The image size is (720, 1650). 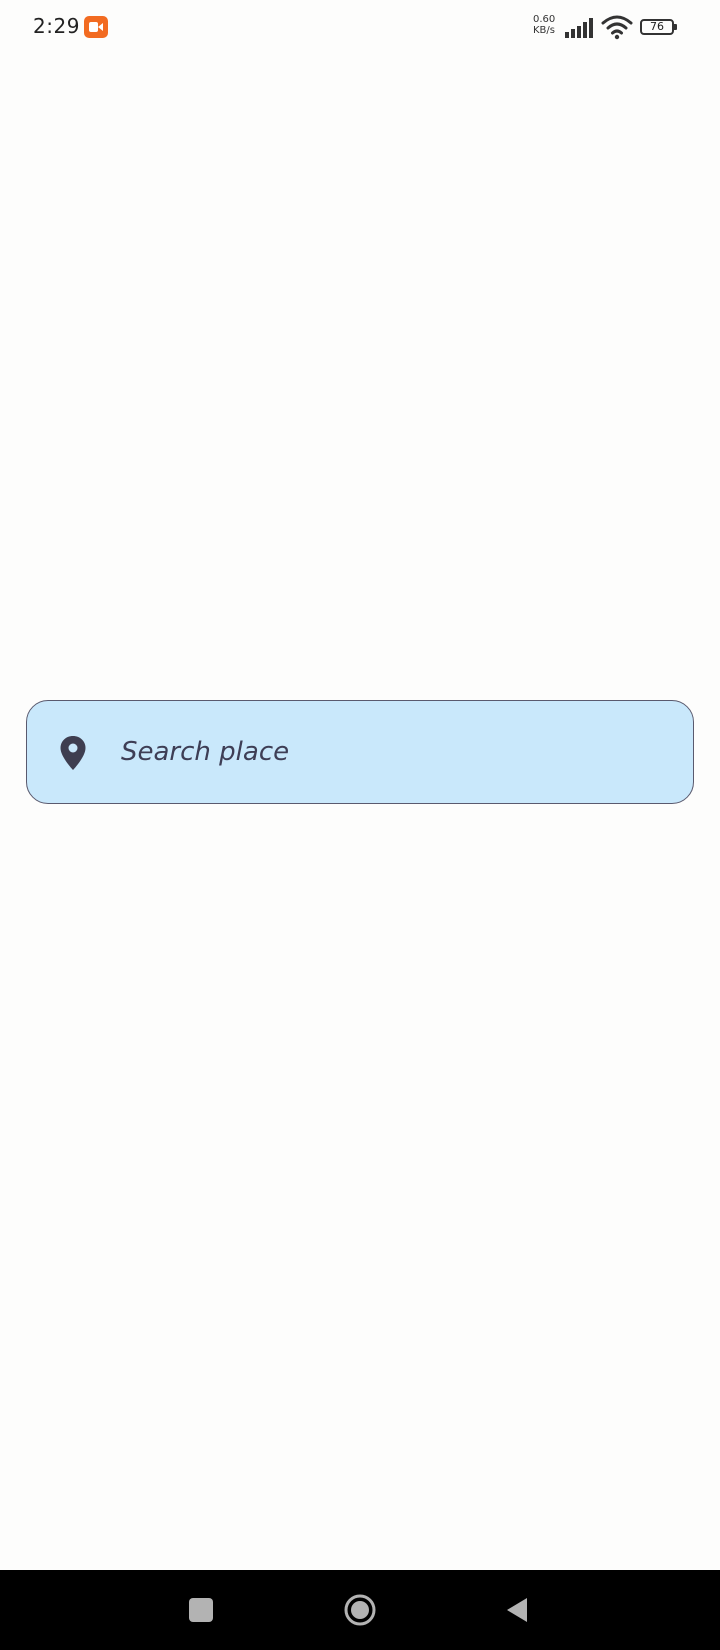 I want to click on location-pin-icon, so click(x=73, y=753).